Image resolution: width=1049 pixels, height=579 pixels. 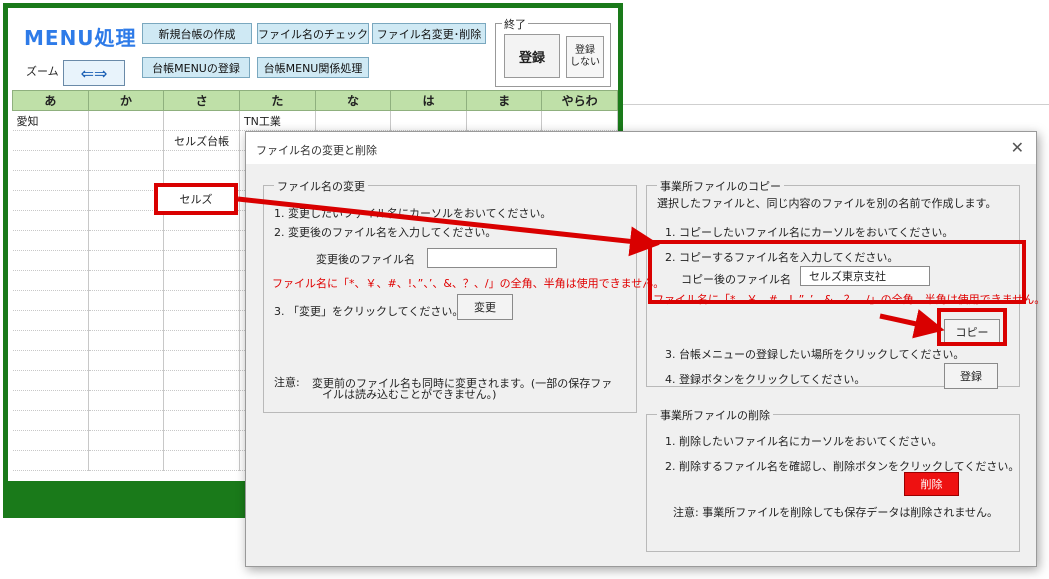 What do you see at coordinates (413, 213) in the screenshot?
I see `rename-step1: 1. 変更したいファイル名にカーソルをおいてください。` at bounding box center [413, 213].